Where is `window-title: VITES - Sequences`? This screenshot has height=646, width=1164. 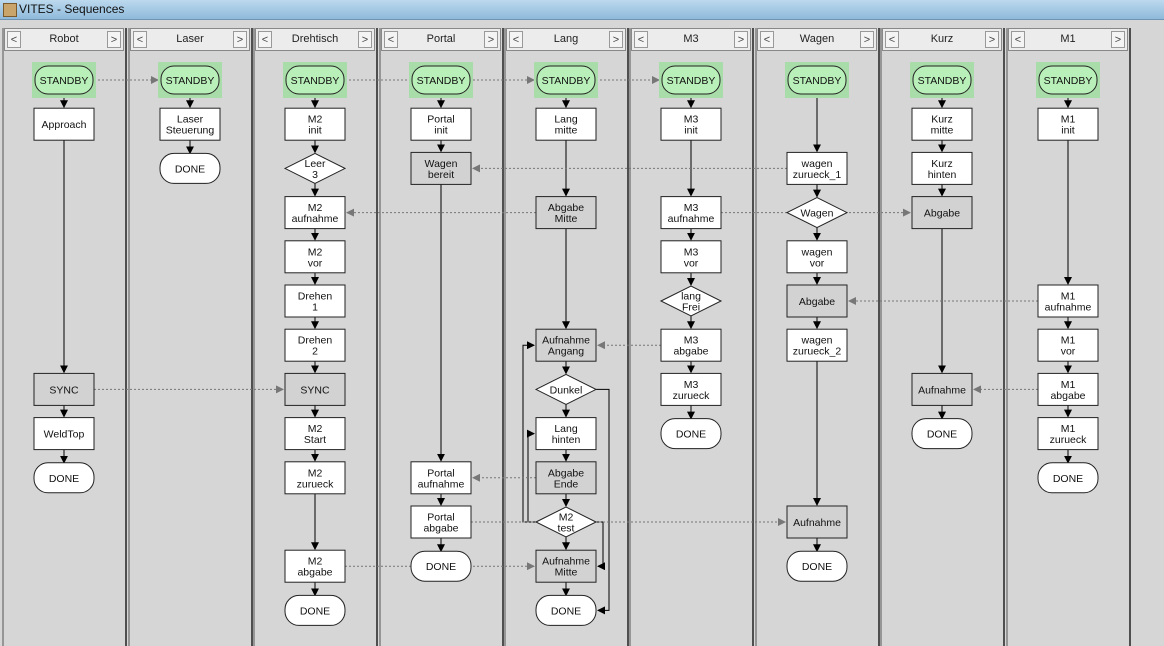
window-title: VITES - Sequences is located at coordinates (72, 9).